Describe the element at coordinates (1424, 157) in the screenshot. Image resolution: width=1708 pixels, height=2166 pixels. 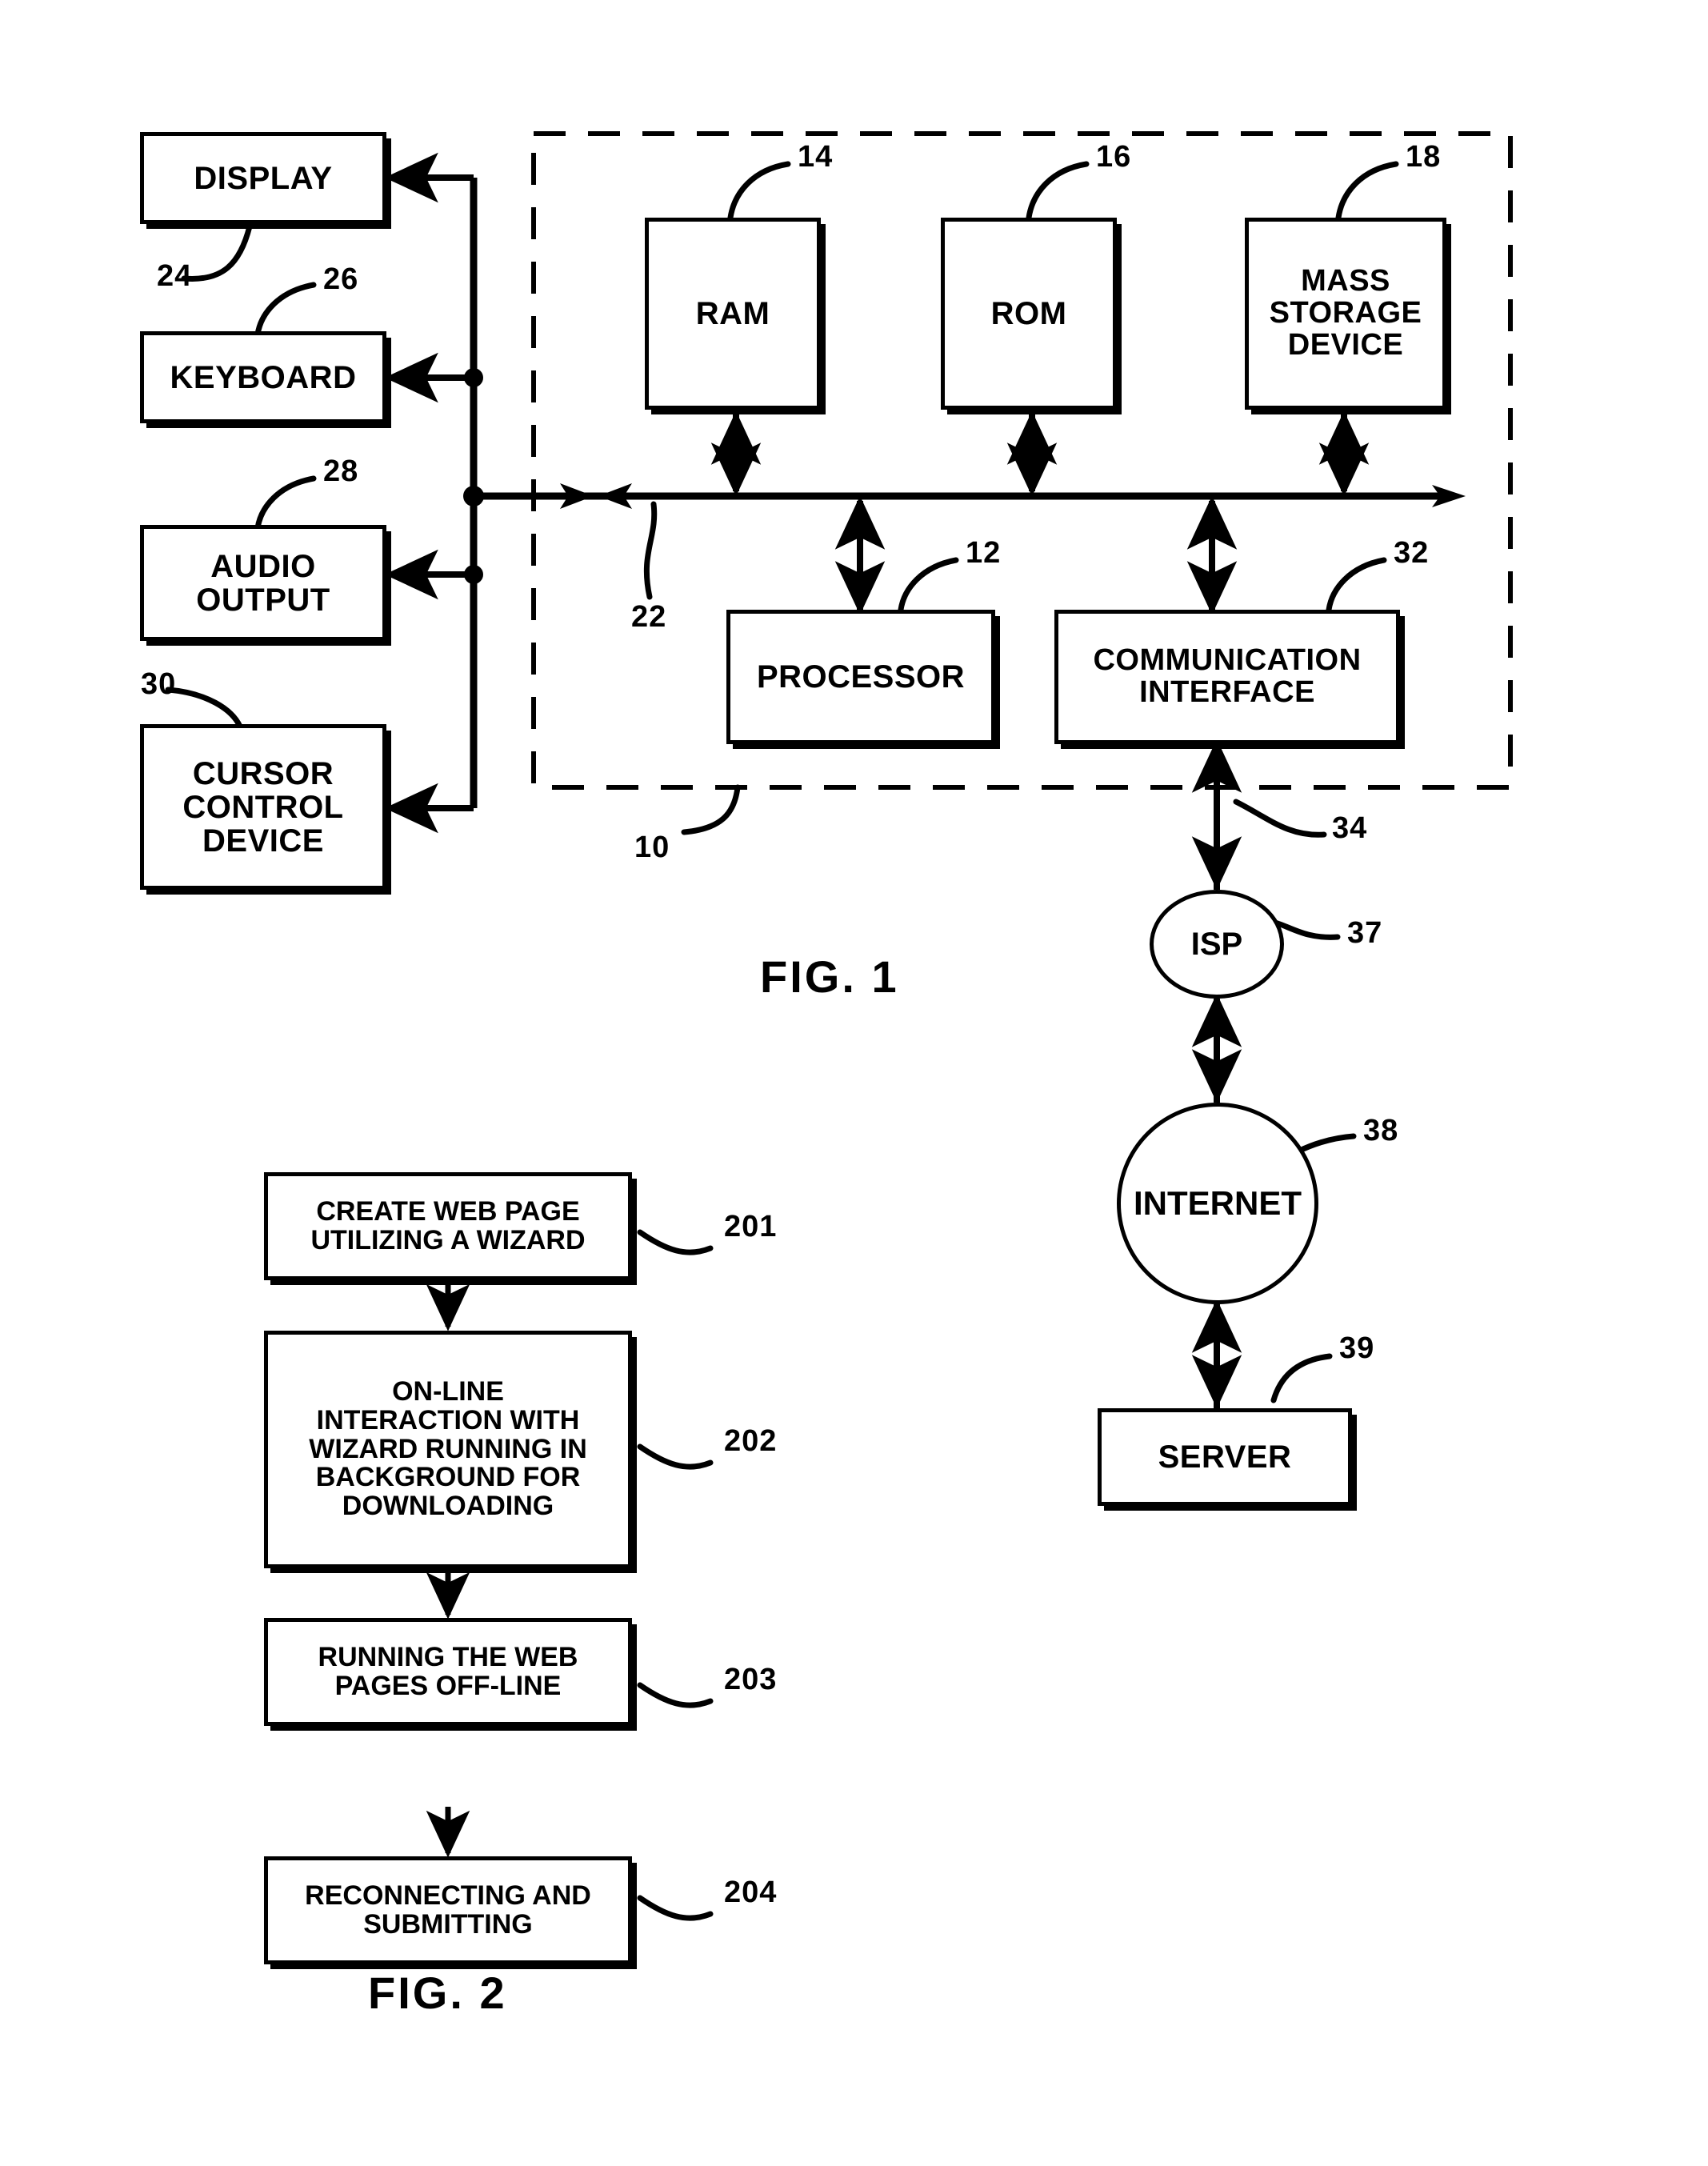
I see `ref-numeral-18: 18` at that location.